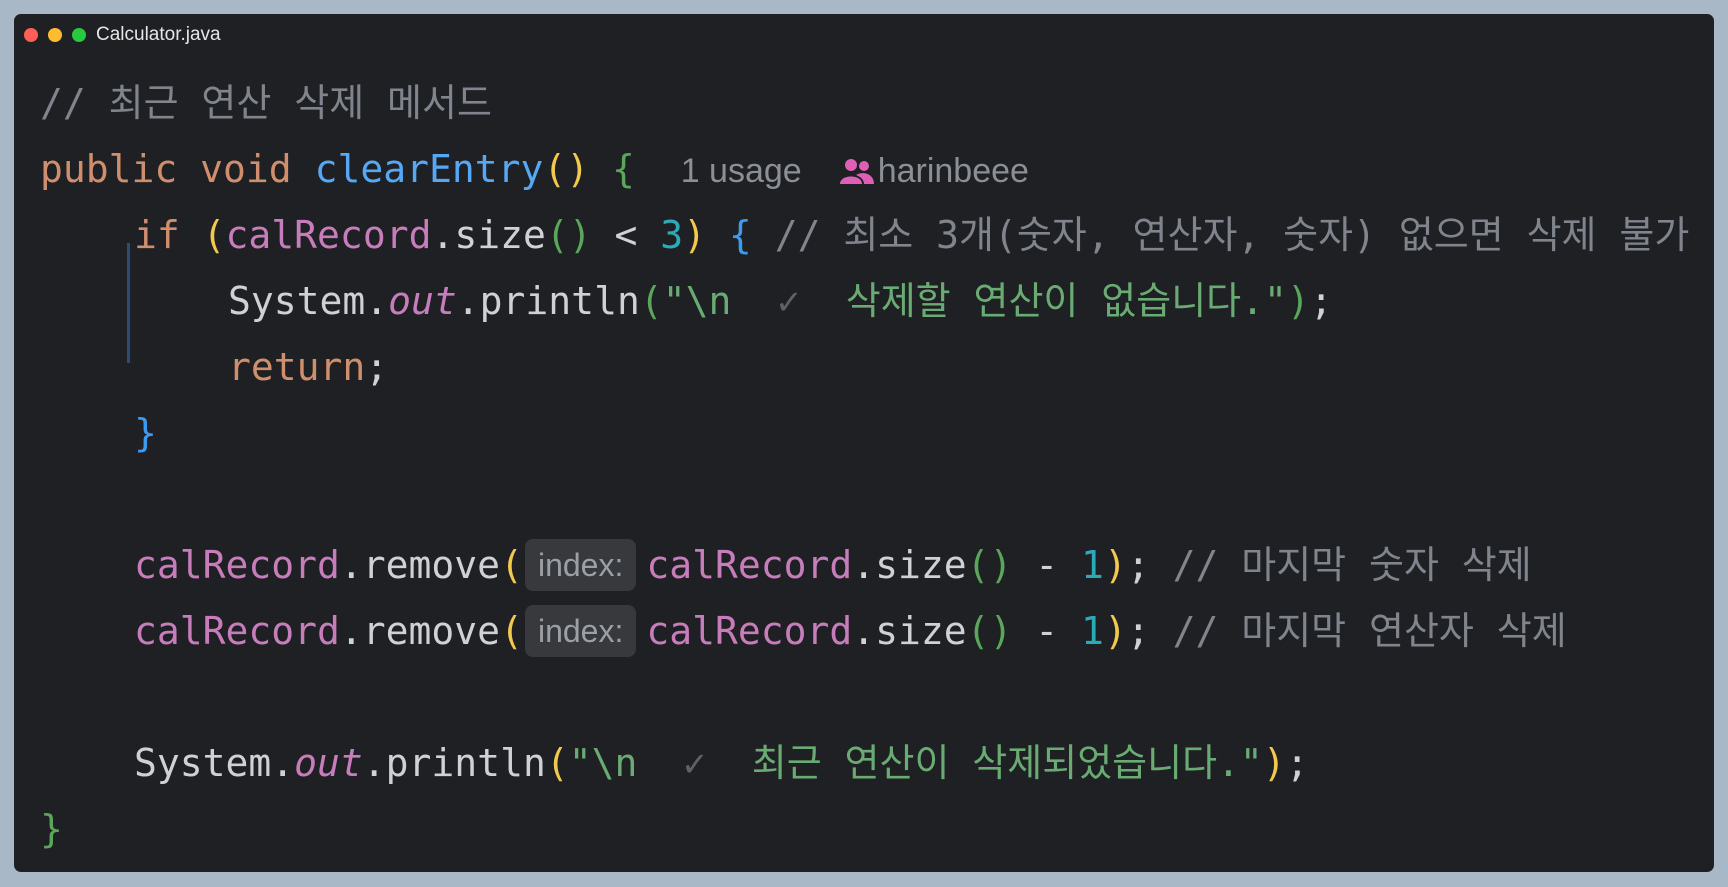 The height and width of the screenshot is (887, 1728). Describe the element at coordinates (672, 235) in the screenshot. I see `number-literal: 3` at that location.